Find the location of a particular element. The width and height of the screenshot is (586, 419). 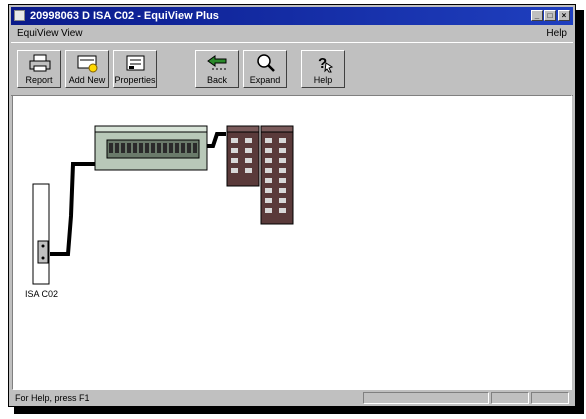

printer-icon is located at coordinates (40, 63).